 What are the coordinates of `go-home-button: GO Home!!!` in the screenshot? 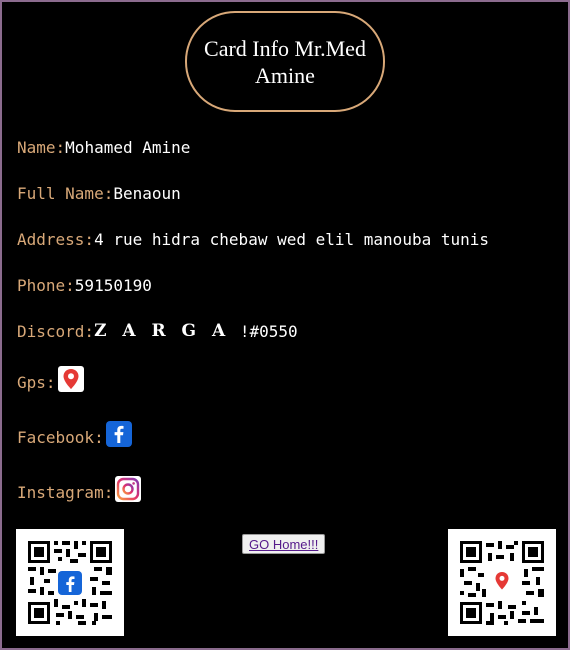 It's located at (284, 544).